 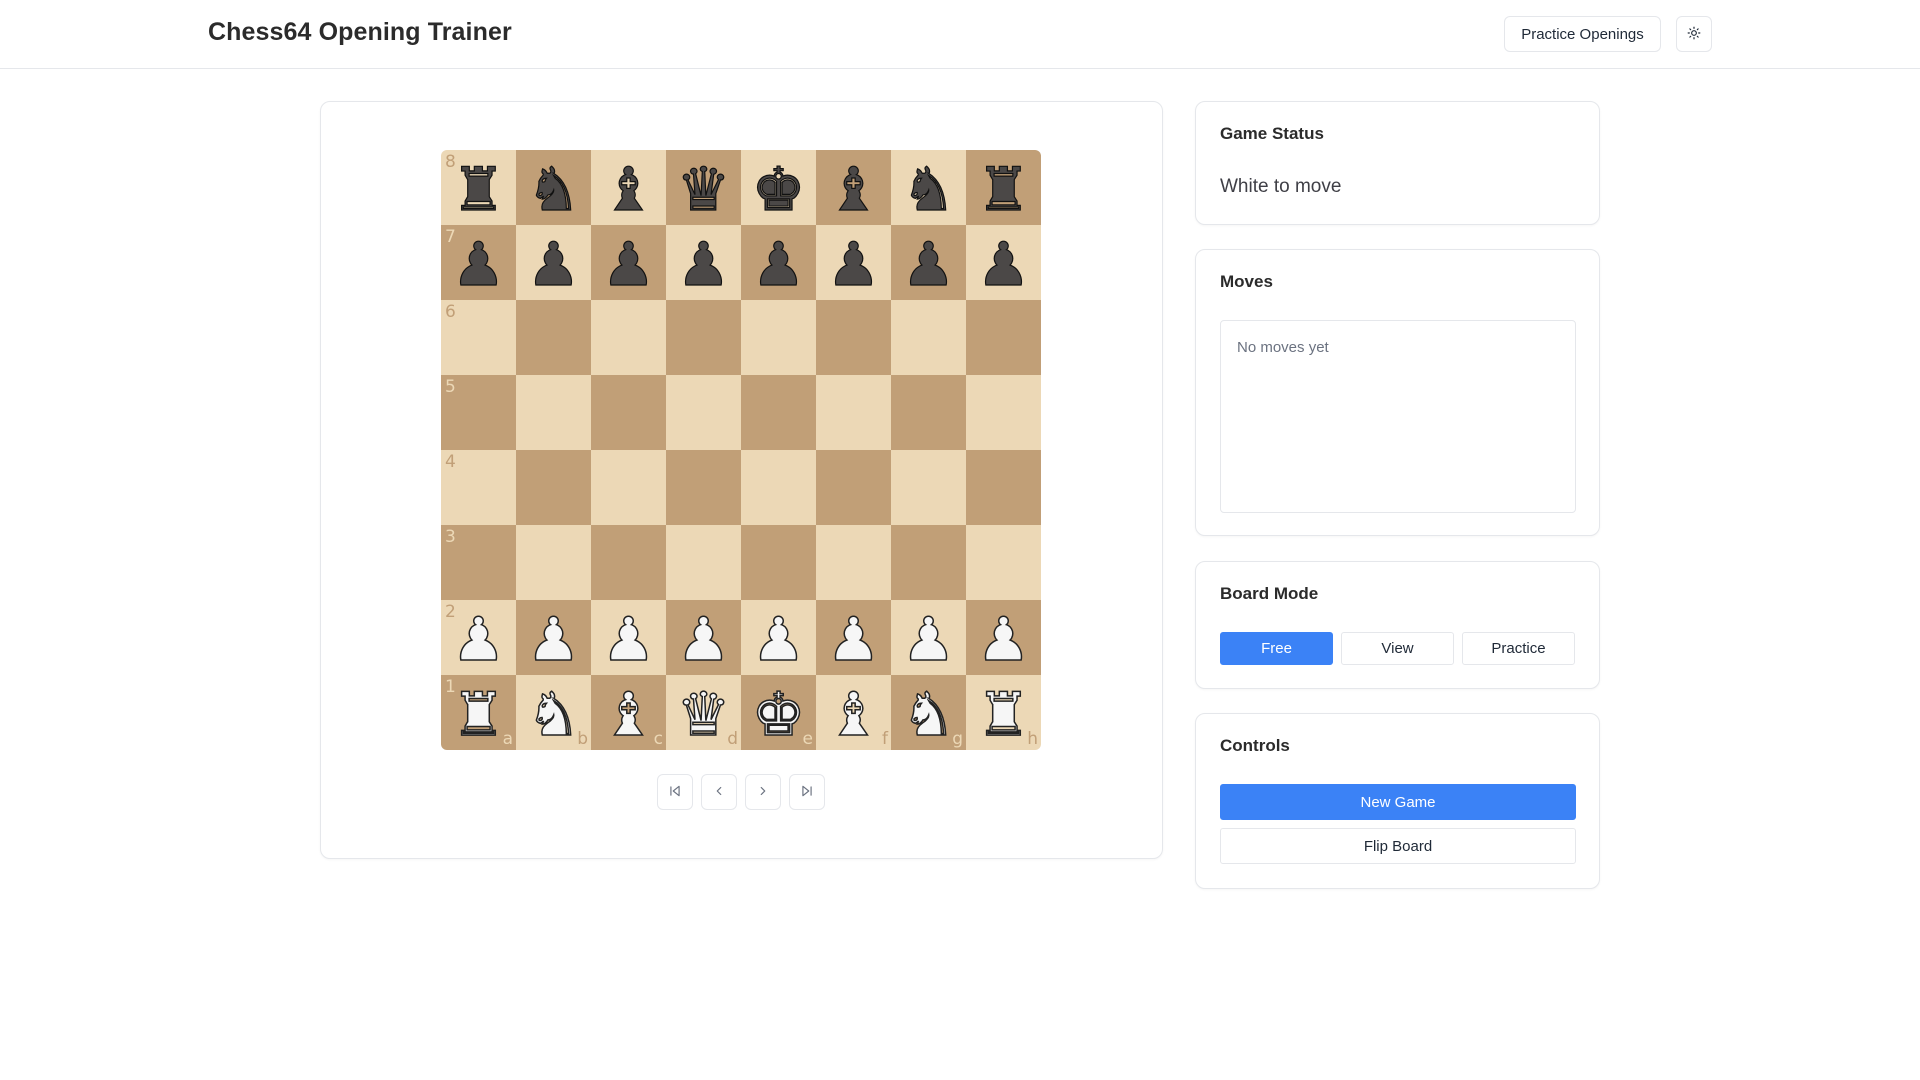 I want to click on square-f6, so click(x=853, y=337).